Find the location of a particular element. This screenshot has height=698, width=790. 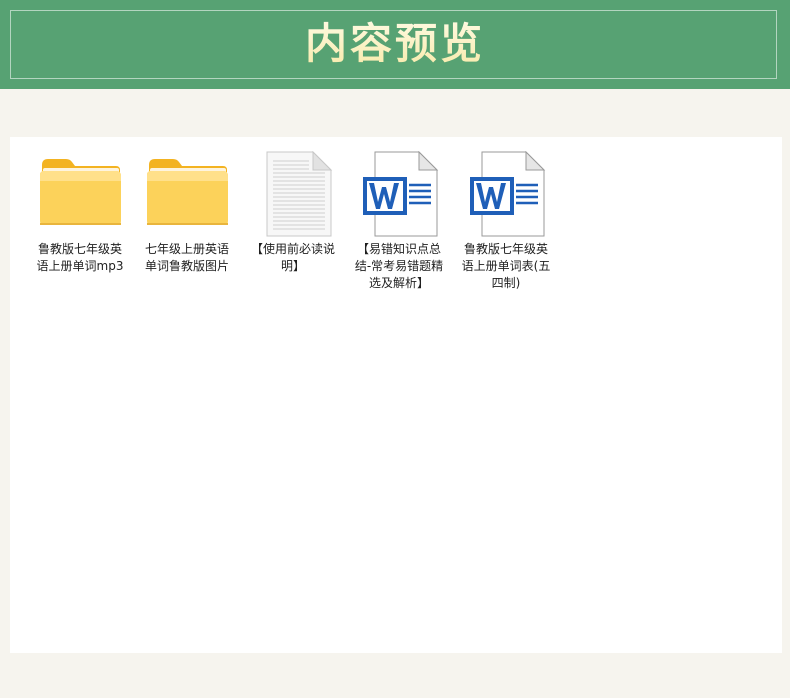

file-item-readme: 【使用前必读说明】 is located at coordinates (293, 213).